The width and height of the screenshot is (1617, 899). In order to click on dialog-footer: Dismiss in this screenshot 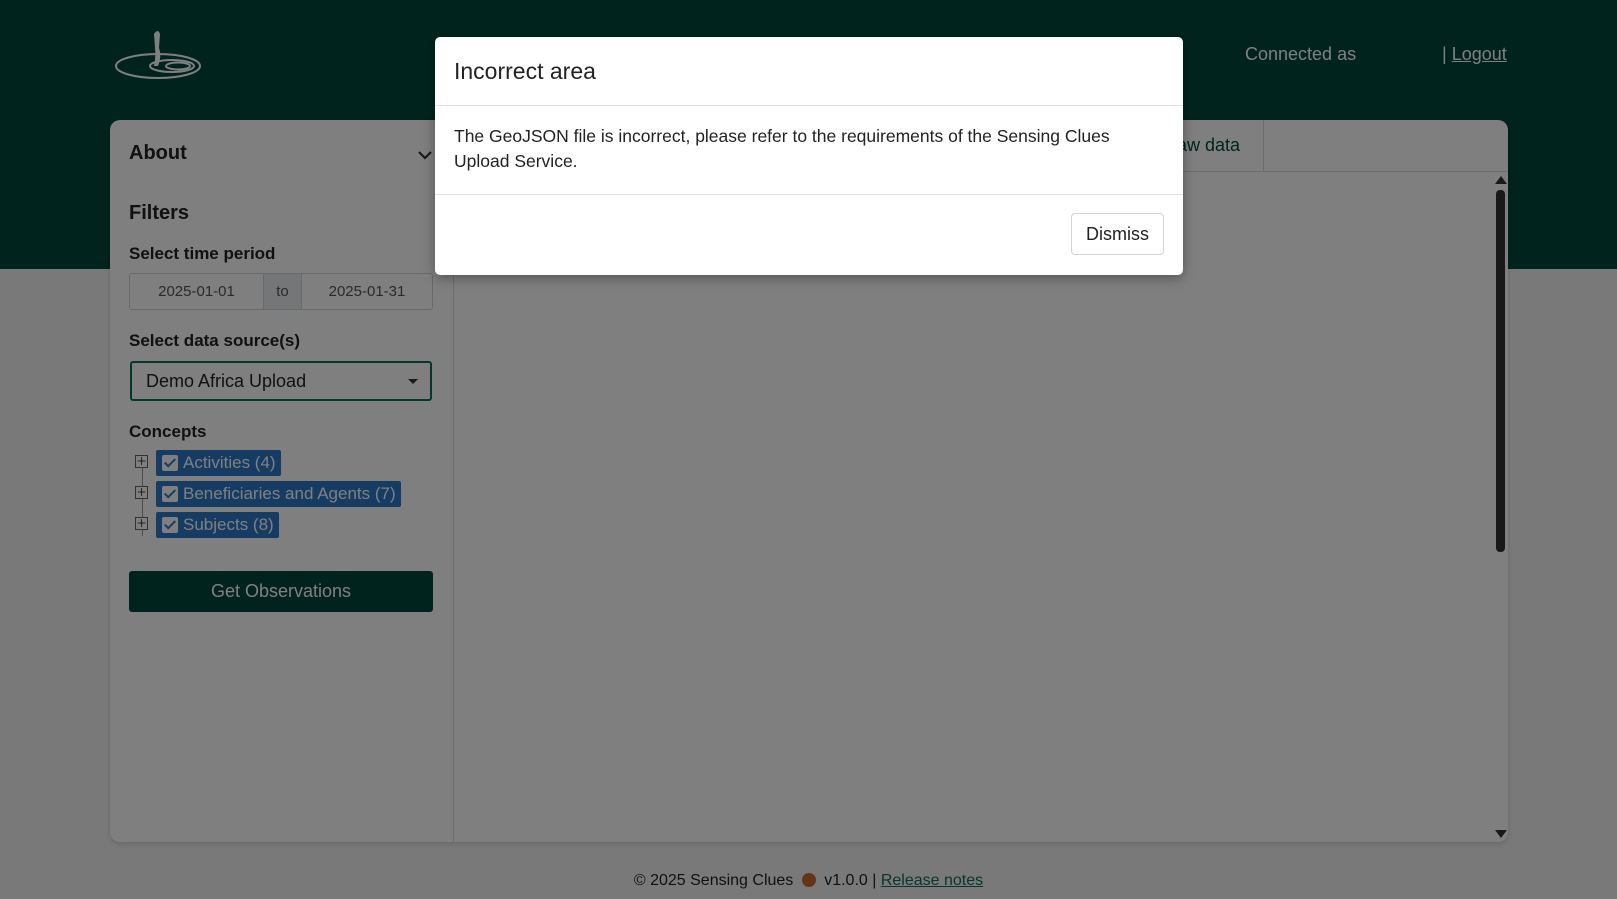, I will do `click(809, 235)`.